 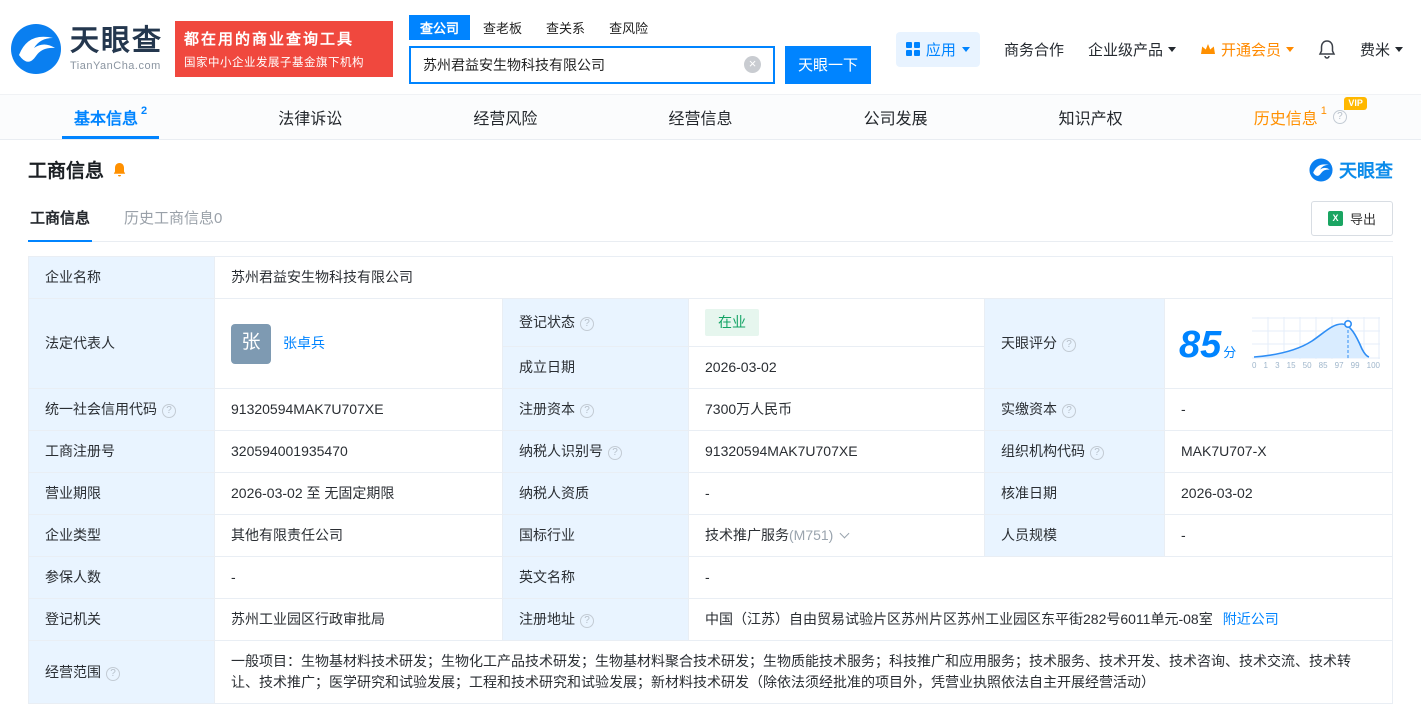 What do you see at coordinates (502, 27) in the screenshot?
I see `search-tab-boss: 查老板` at bounding box center [502, 27].